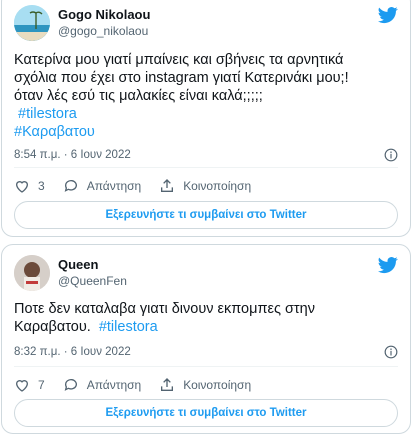 Image resolution: width=417 pixels, height=434 pixels. Describe the element at coordinates (92, 281) in the screenshot. I see `author-handle: @QueenFen` at that location.